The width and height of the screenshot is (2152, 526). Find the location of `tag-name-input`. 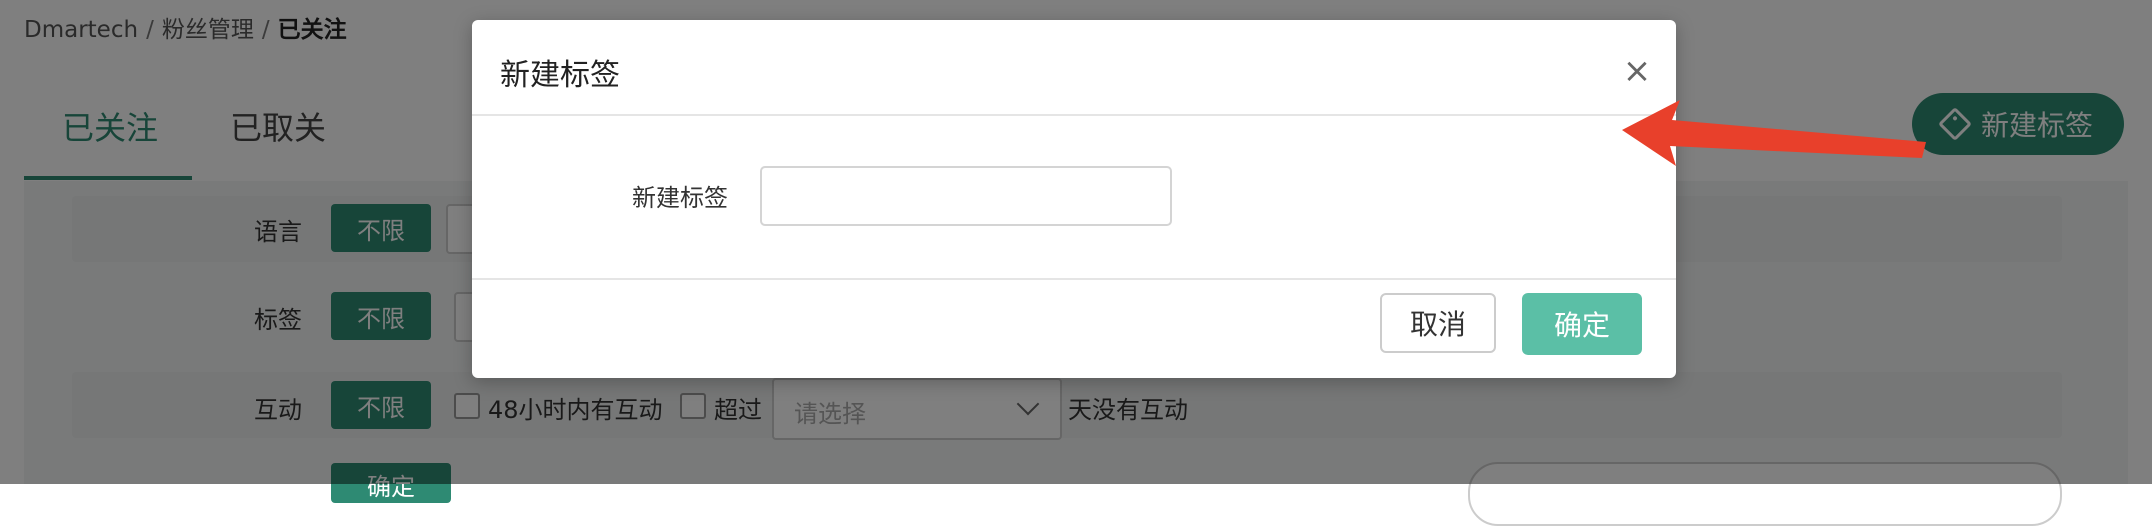

tag-name-input is located at coordinates (966, 196).